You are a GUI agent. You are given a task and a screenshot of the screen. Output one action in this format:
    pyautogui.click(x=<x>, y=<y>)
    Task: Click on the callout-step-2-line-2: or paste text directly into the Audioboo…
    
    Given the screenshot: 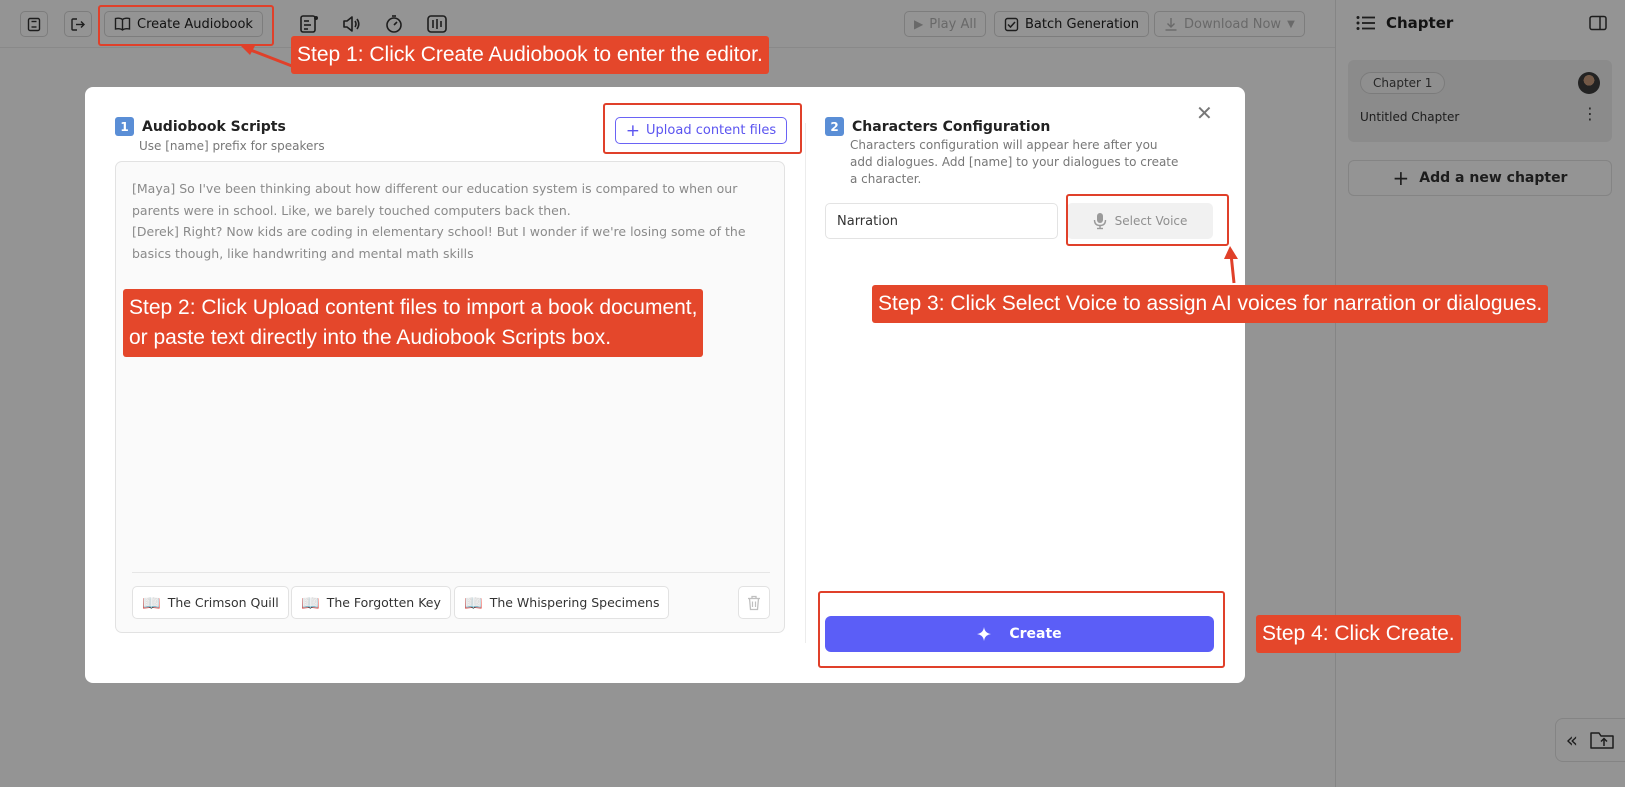 What is the action you would take?
    pyautogui.click(x=370, y=337)
    